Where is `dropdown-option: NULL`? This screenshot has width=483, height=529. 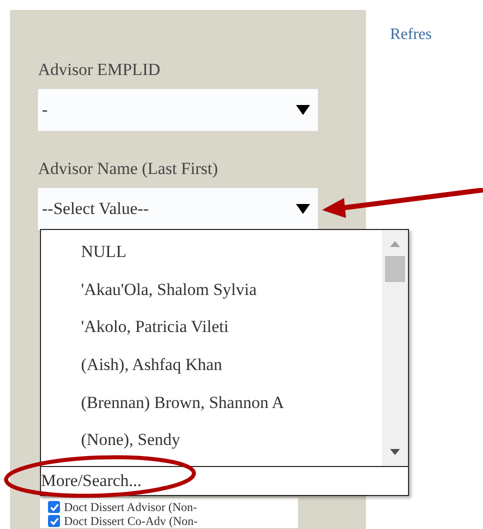
dropdown-option: NULL is located at coordinates (231, 259).